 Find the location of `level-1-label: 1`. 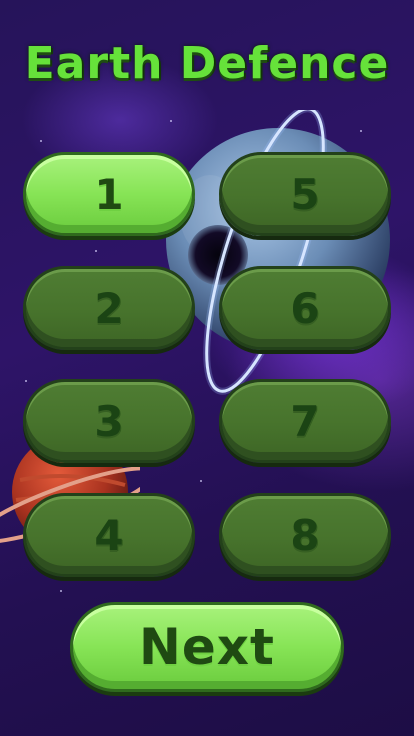

level-1-label: 1 is located at coordinates (109, 194).